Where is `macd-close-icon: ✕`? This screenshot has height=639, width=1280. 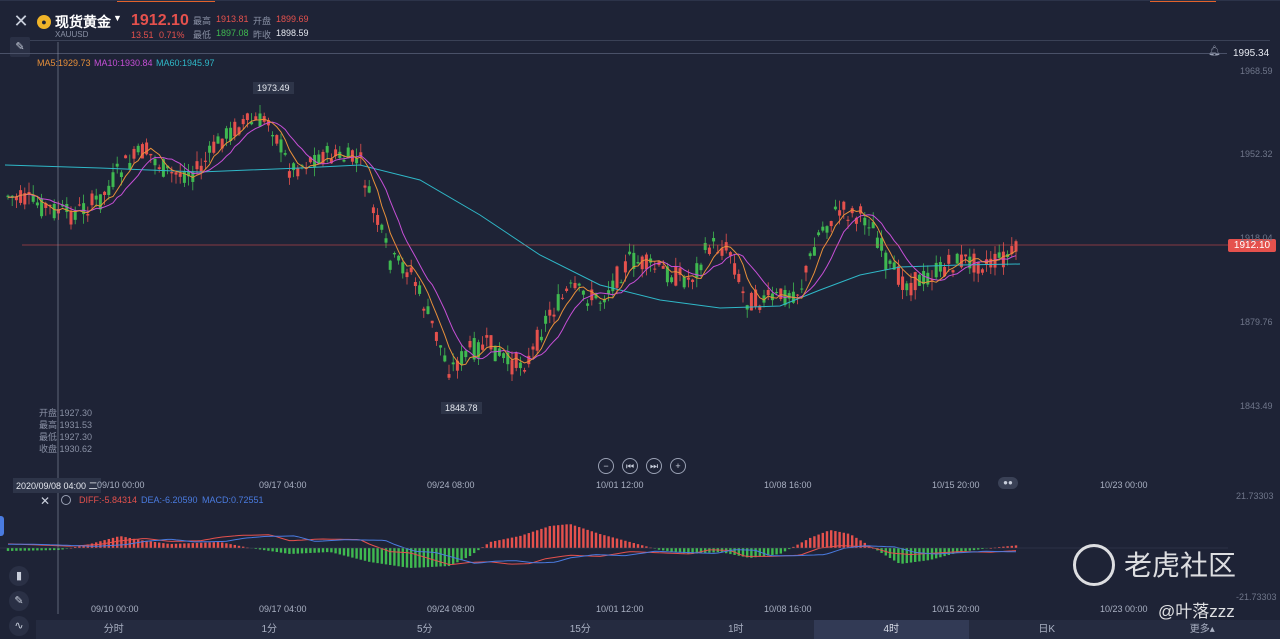 macd-close-icon: ✕ is located at coordinates (45, 501).